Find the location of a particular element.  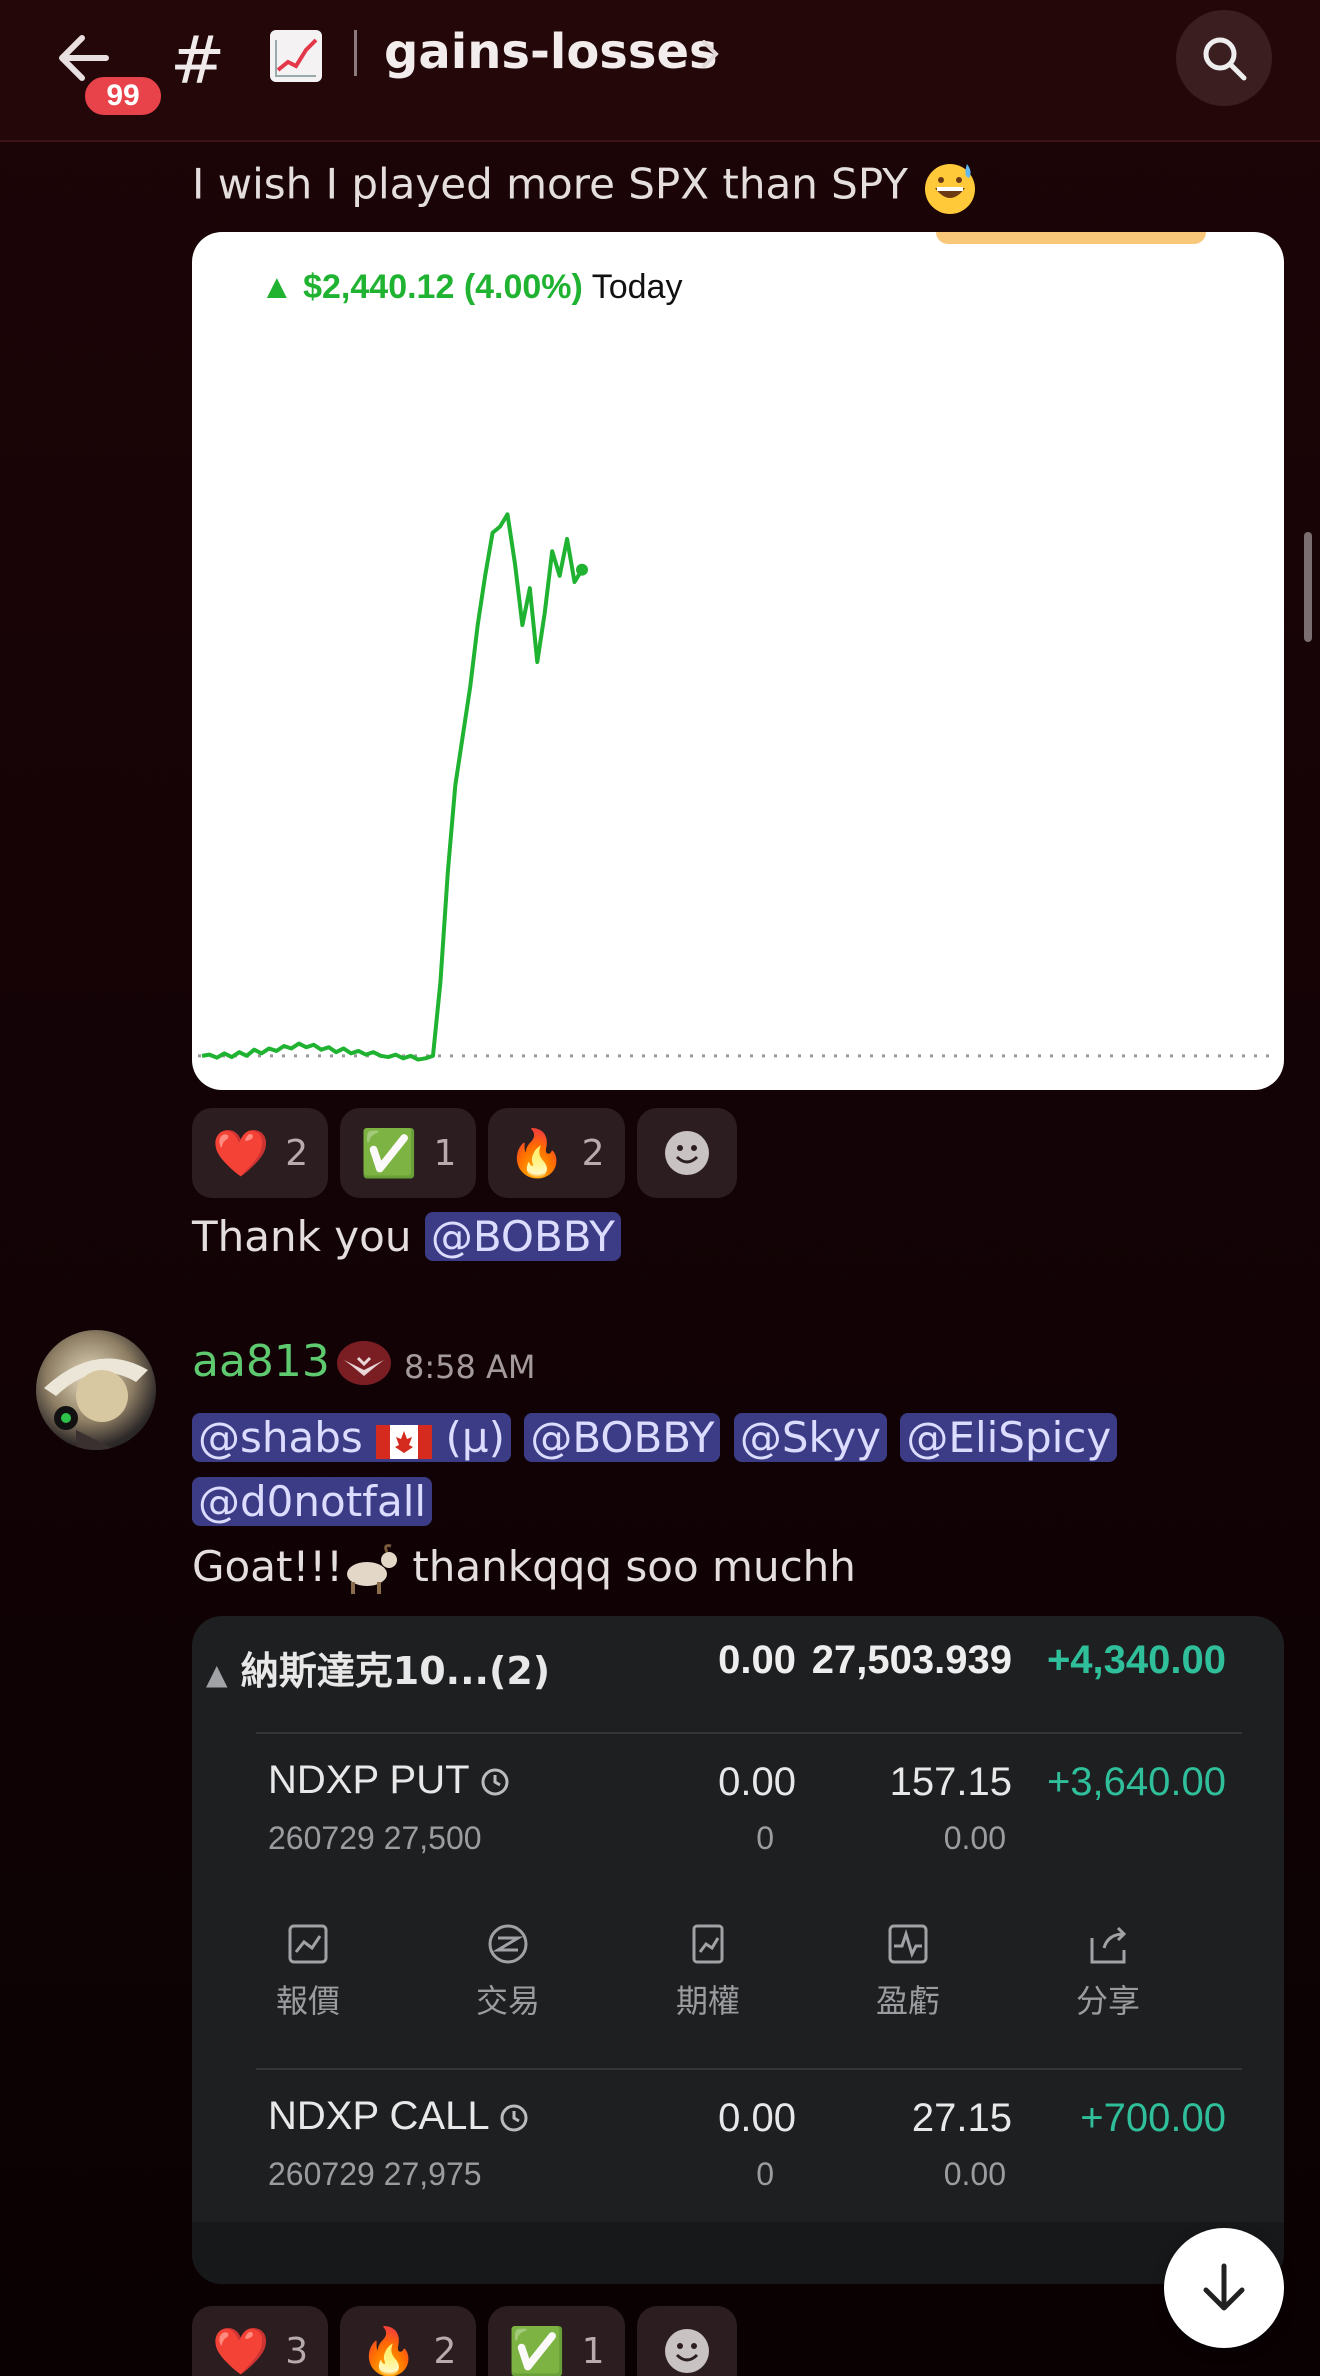

message-text: I wish I played more SPX than SPY is located at coordinates (585, 187).